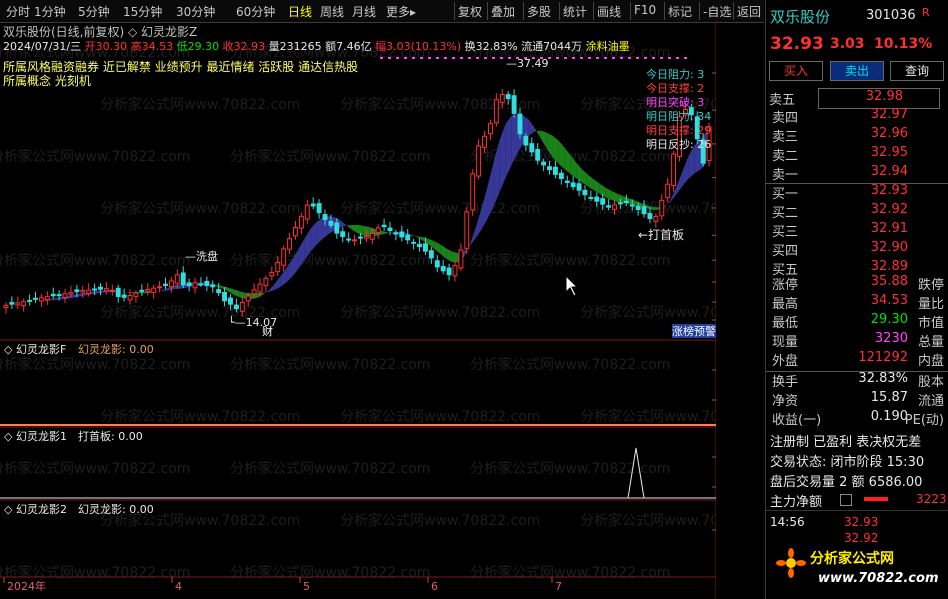 The height and width of the screenshot is (599, 948). I want to click on level-label: 明日支撑: 29, so click(678, 130).